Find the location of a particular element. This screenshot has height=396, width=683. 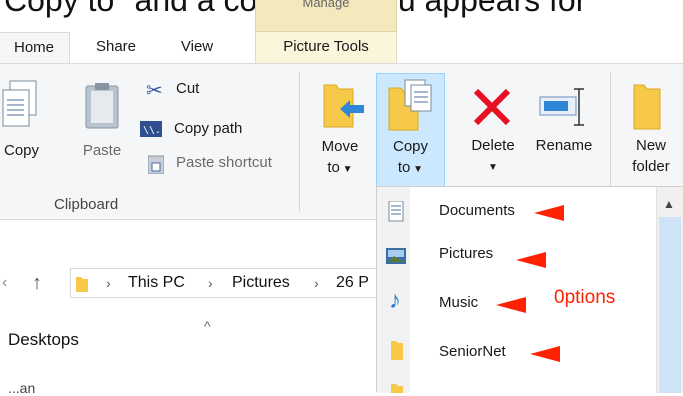

up-arrow-icon: ↑ is located at coordinates (37, 283).